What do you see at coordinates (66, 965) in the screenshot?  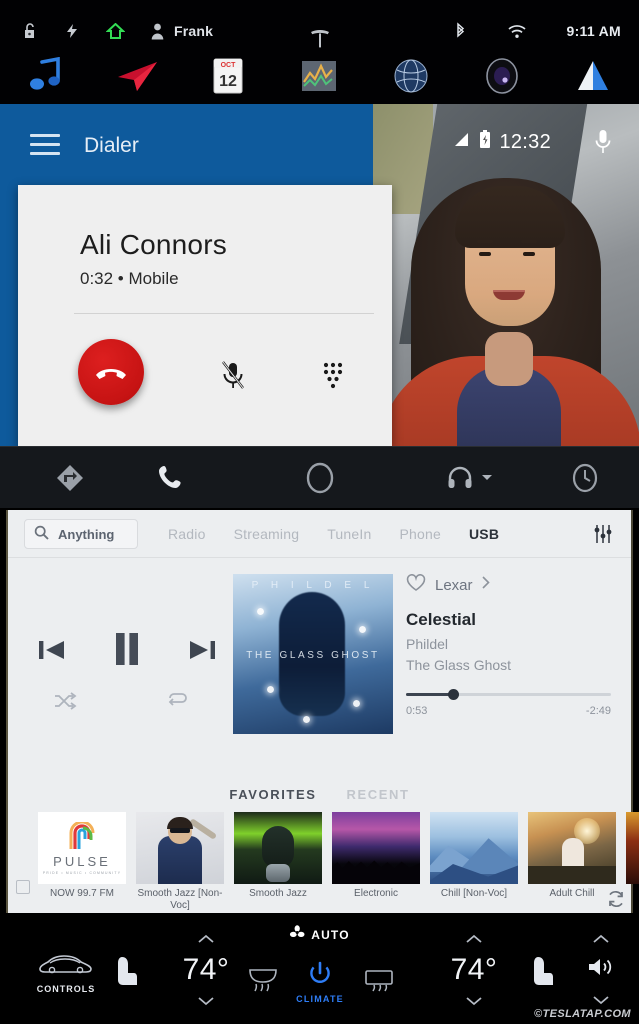 I see `car-icon` at bounding box center [66, 965].